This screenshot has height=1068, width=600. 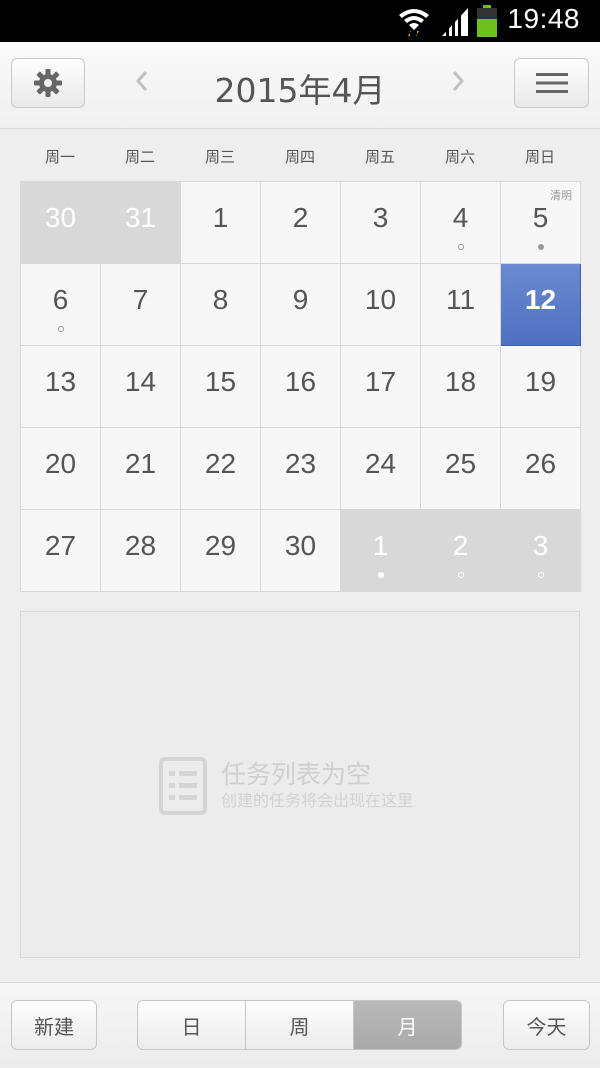 I want to click on day-cell: 23, so click(x=301, y=469).